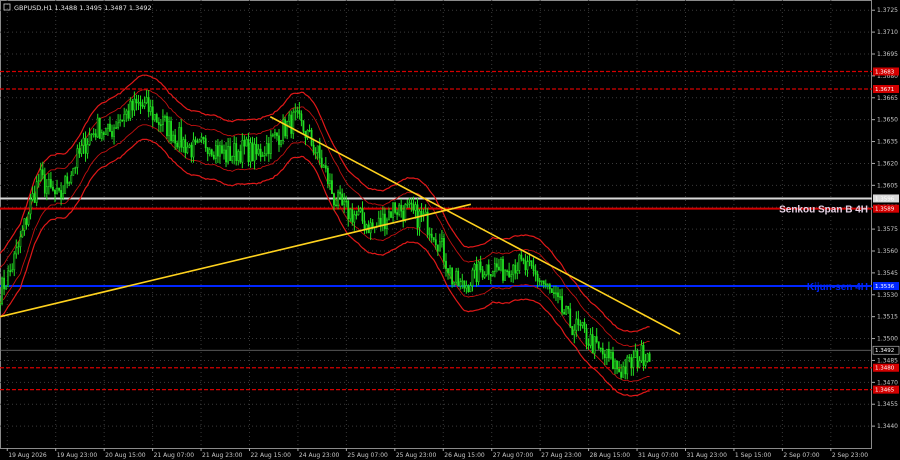 This screenshot has width=900, height=460. I want to click on y-tick-label: 1.3455, so click(887, 404).